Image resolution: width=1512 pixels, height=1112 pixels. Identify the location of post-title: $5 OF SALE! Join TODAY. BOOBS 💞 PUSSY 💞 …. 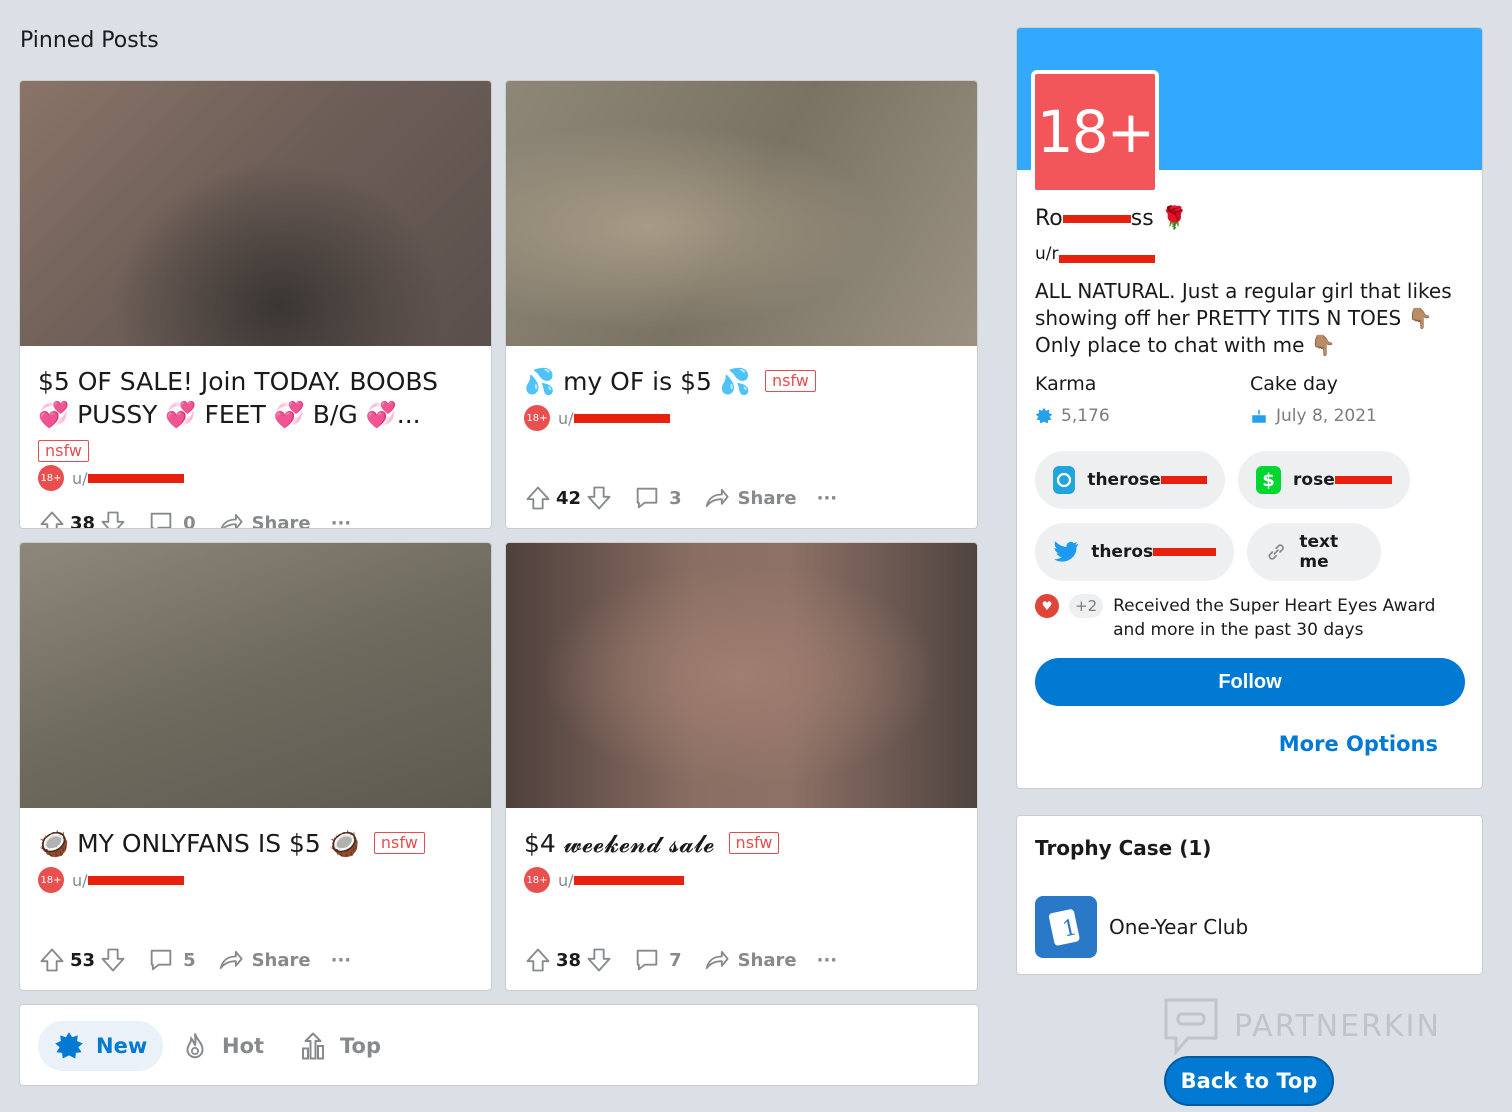
(249, 414).